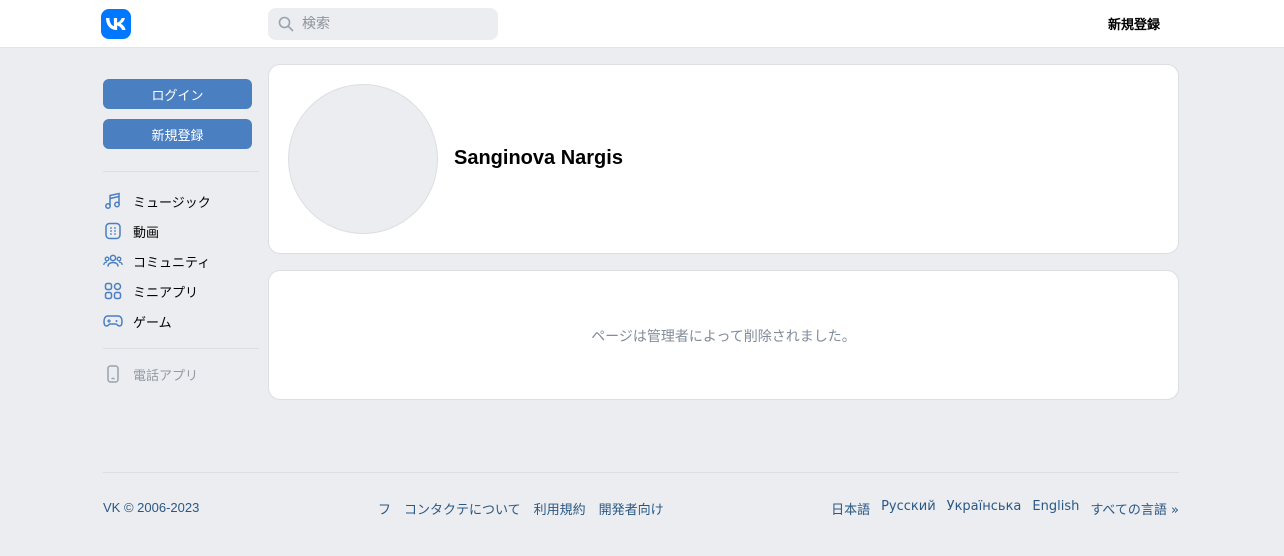  I want to click on search-icon, so click(286, 24).